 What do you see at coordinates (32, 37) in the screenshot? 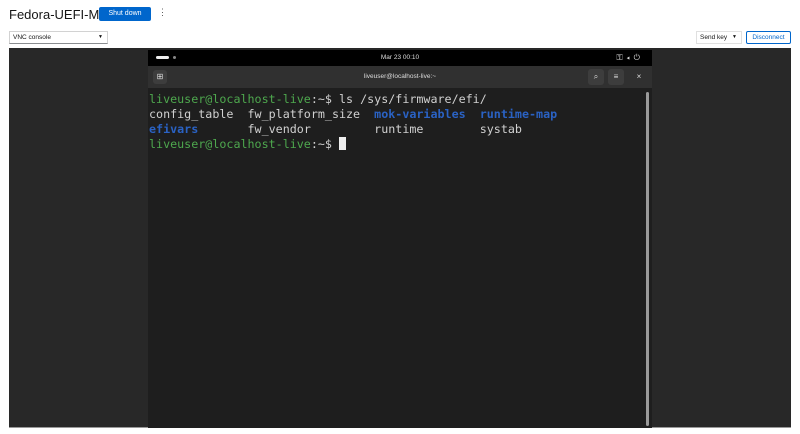
I see `console-type-value: VNC console` at bounding box center [32, 37].